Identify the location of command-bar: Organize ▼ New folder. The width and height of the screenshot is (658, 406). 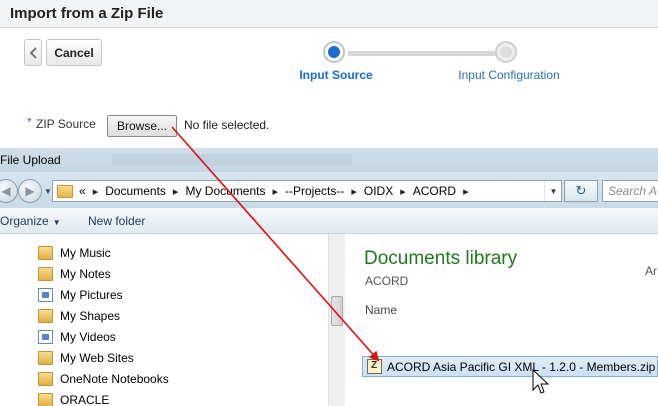
(329, 221).